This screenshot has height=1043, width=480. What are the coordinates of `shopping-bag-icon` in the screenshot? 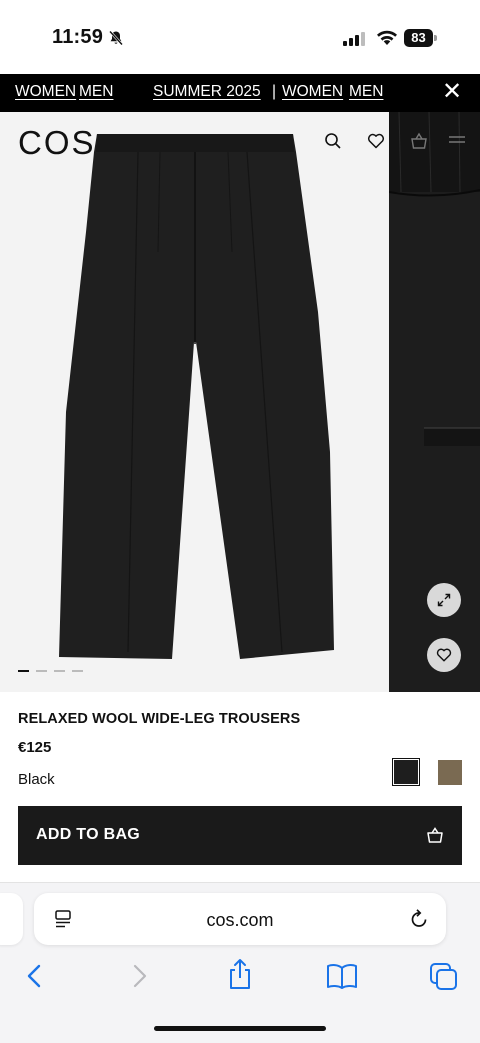 It's located at (419, 141).